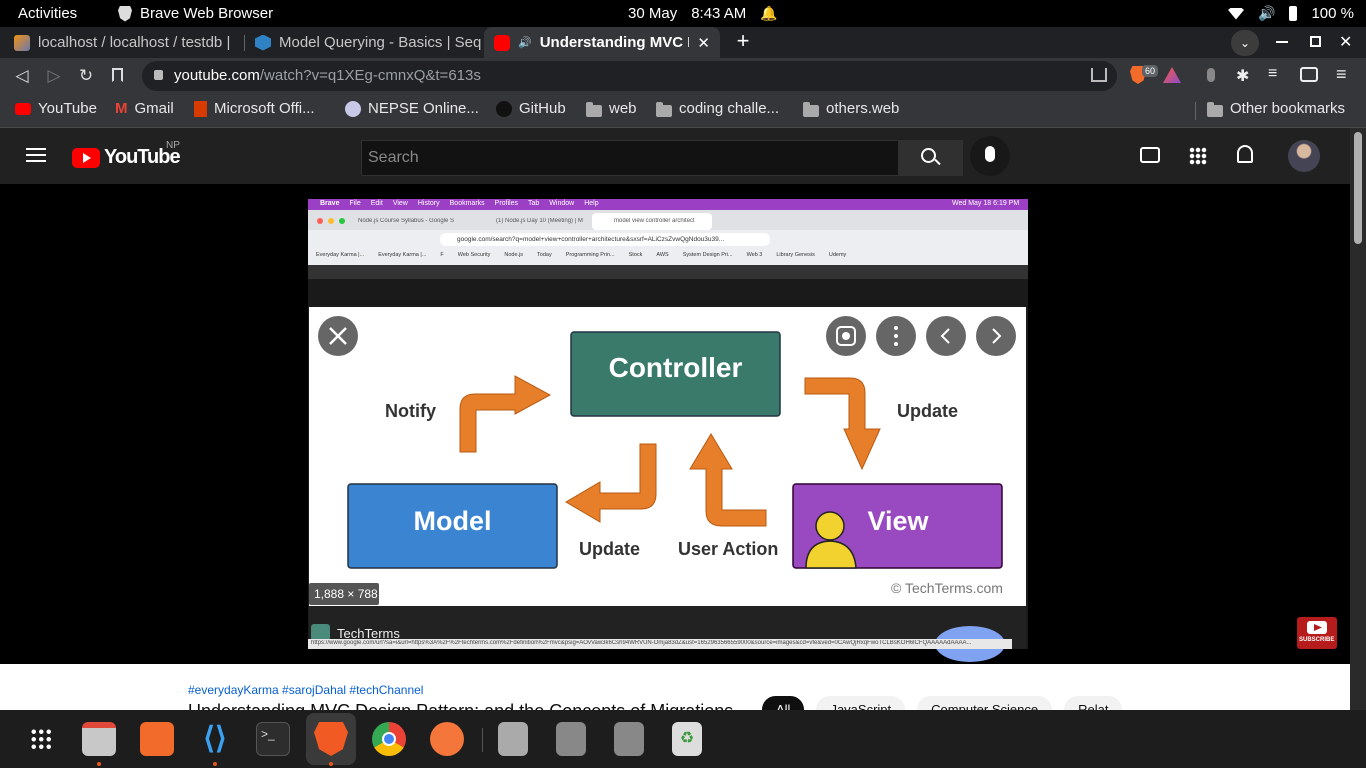  I want to click on youtube-logo: YouTube, so click(126, 157).